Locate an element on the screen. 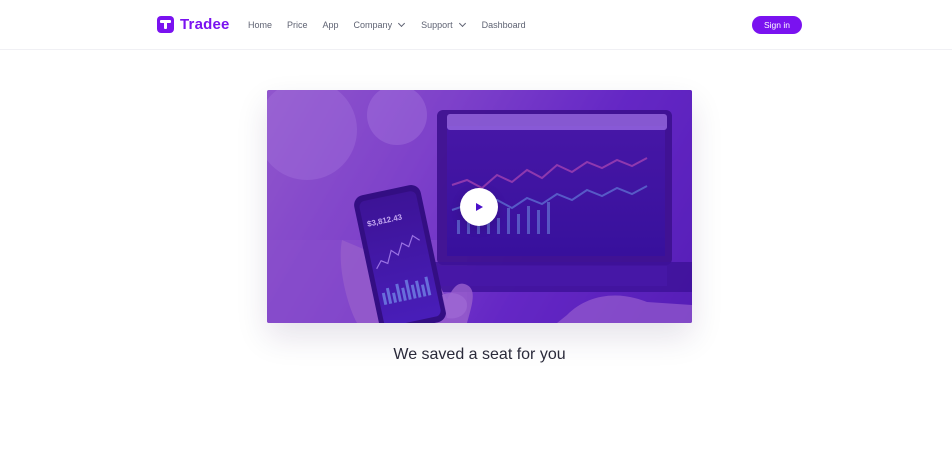 The width and height of the screenshot is (952, 474). tradee-logo-icon is located at coordinates (165, 24).